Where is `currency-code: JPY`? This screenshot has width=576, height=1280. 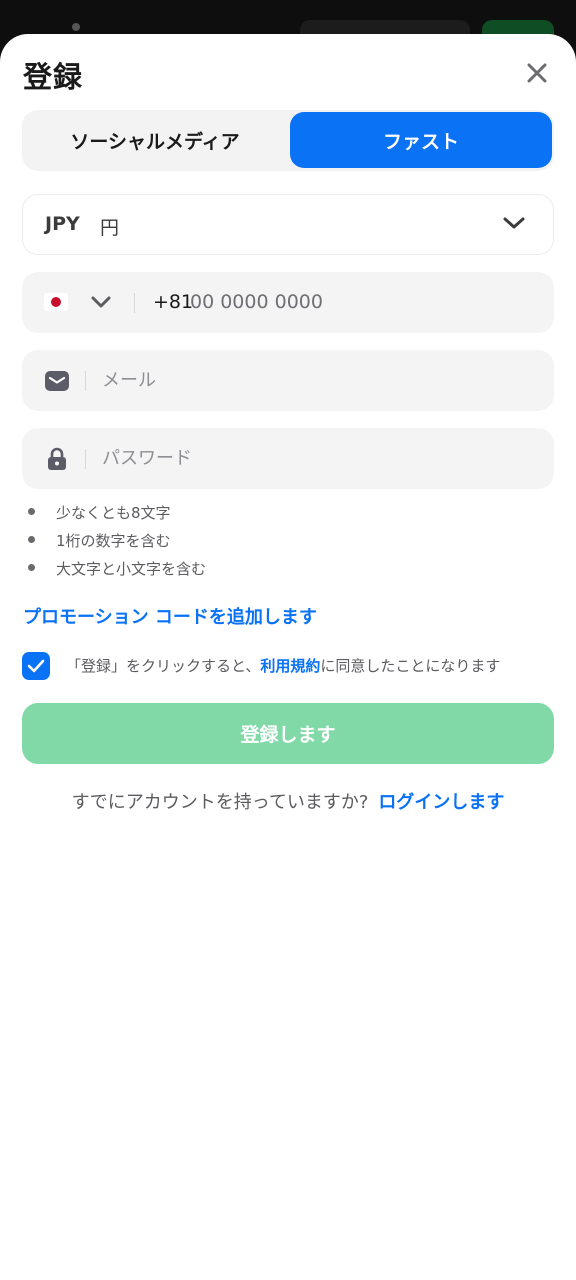 currency-code: JPY is located at coordinates (62, 224).